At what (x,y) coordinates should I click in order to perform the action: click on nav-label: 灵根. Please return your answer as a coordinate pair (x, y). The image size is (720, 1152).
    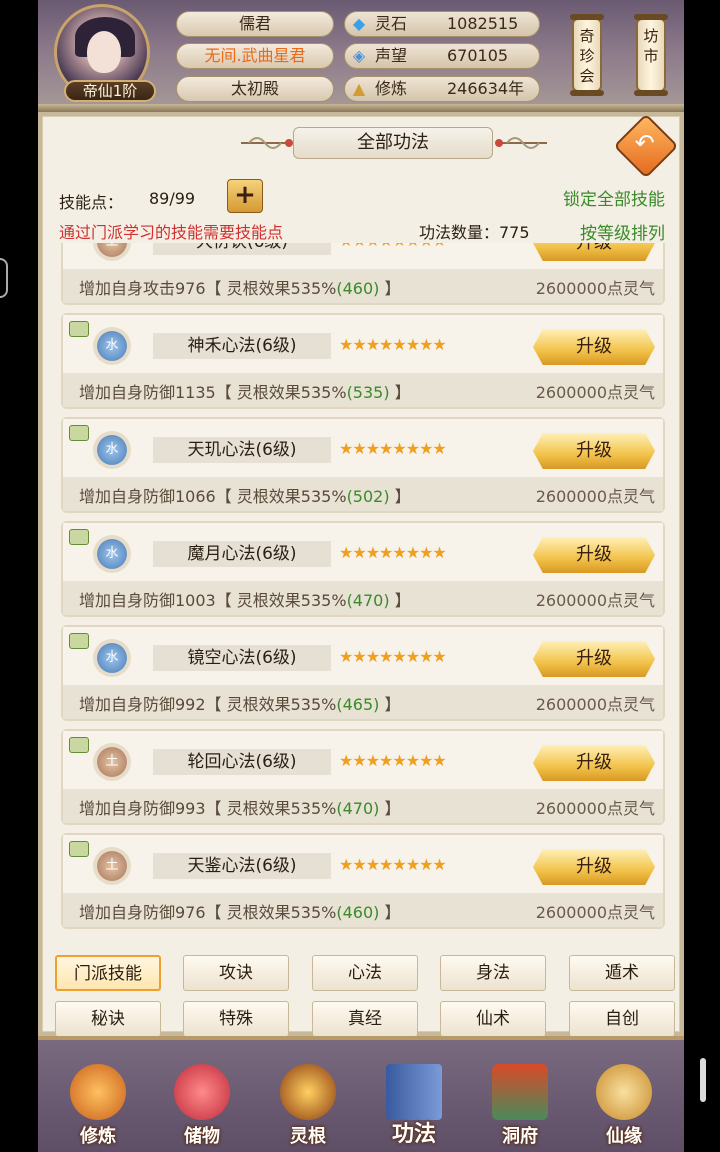
    Looking at the image, I should click on (308, 1136).